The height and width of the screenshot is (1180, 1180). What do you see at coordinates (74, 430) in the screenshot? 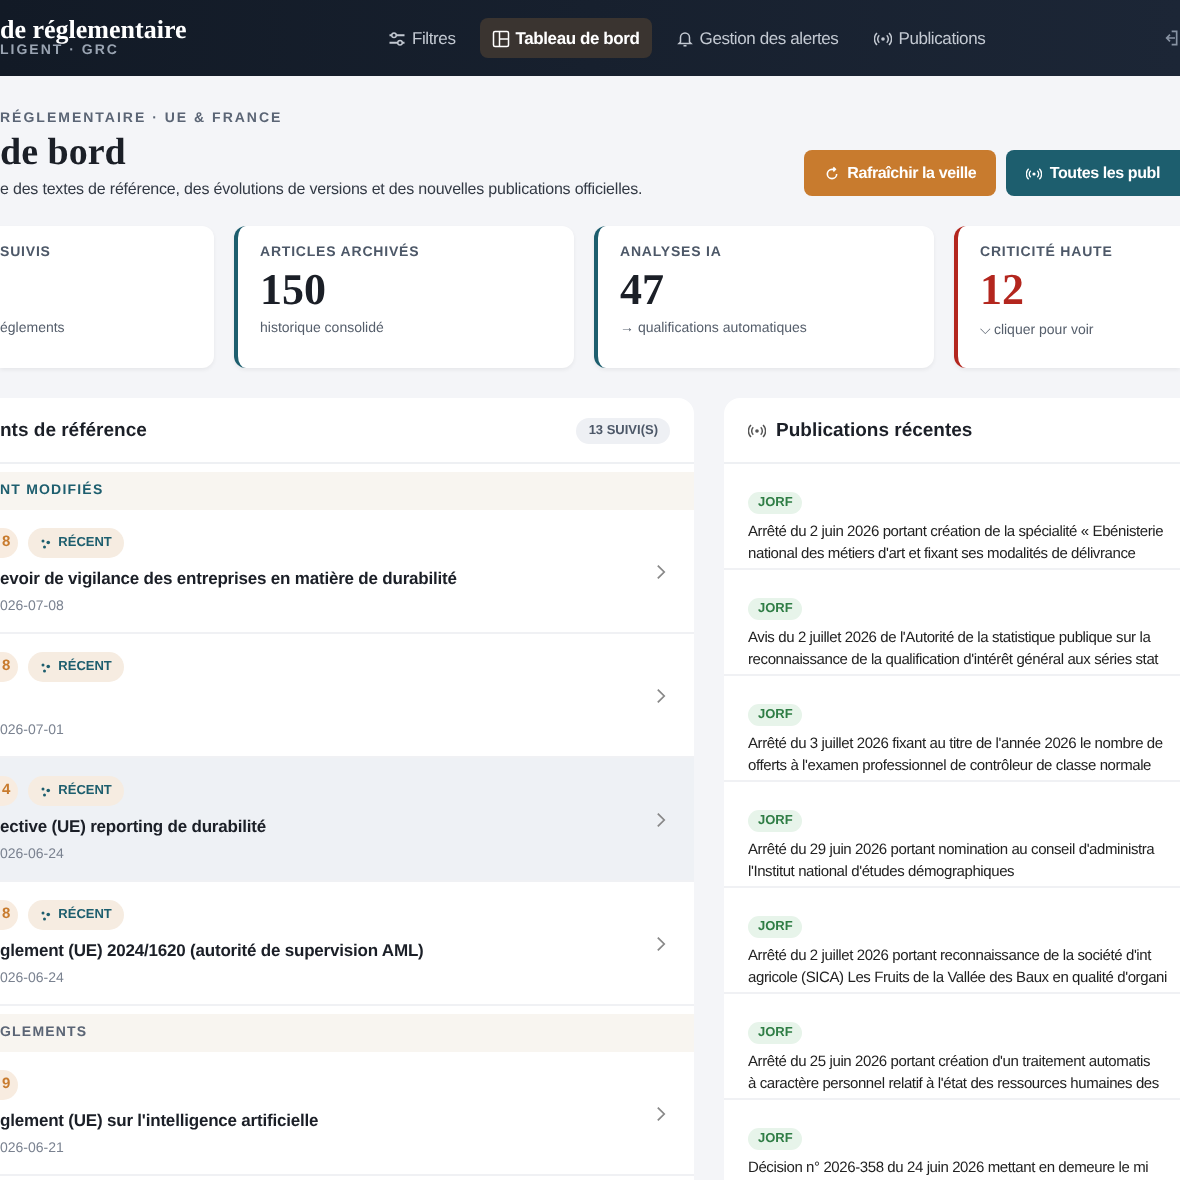
I see `panel-title: nts de référence` at bounding box center [74, 430].